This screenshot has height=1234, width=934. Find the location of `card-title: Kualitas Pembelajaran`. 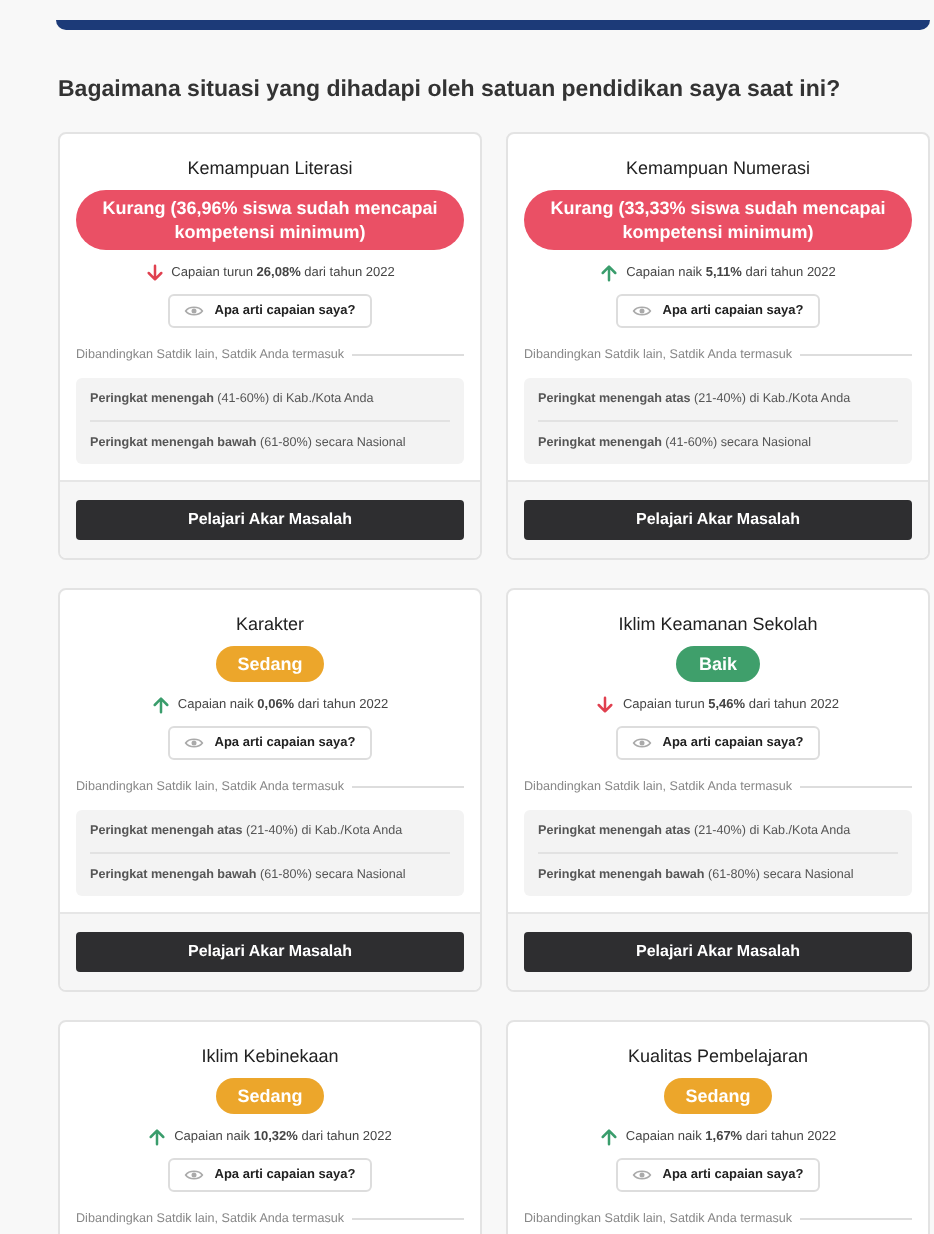

card-title: Kualitas Pembelajaran is located at coordinates (718, 1056).